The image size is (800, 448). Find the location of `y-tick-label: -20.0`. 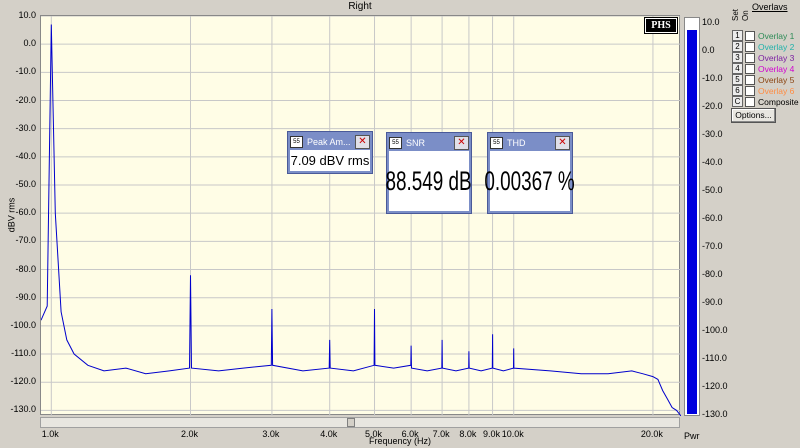

y-tick-label: -20.0 is located at coordinates (25, 99).